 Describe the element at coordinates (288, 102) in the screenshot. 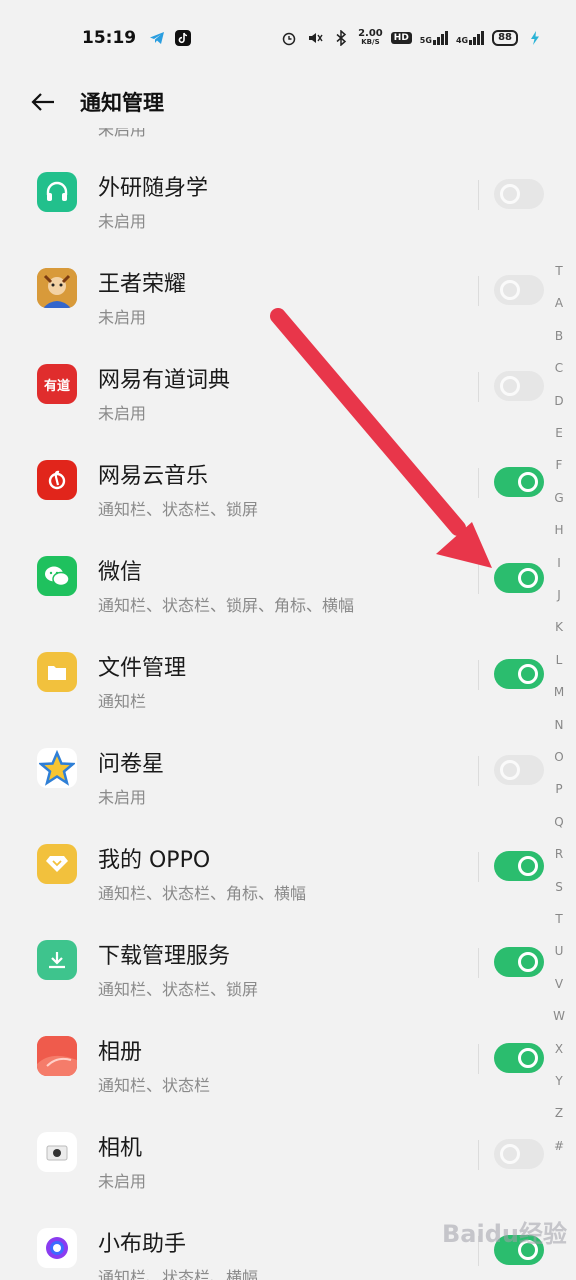

I see `page-header: 通知管理` at that location.